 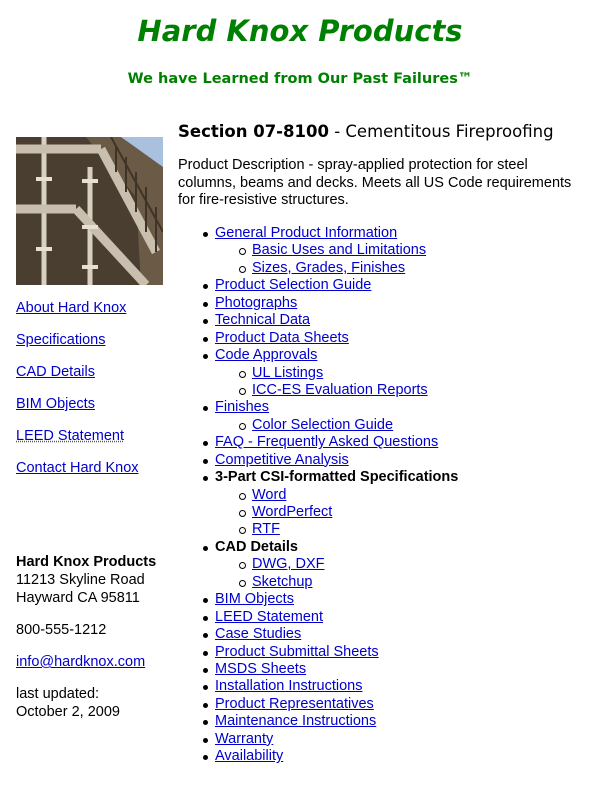 I want to click on company-name: Hard Knox Products, so click(x=86, y=562).